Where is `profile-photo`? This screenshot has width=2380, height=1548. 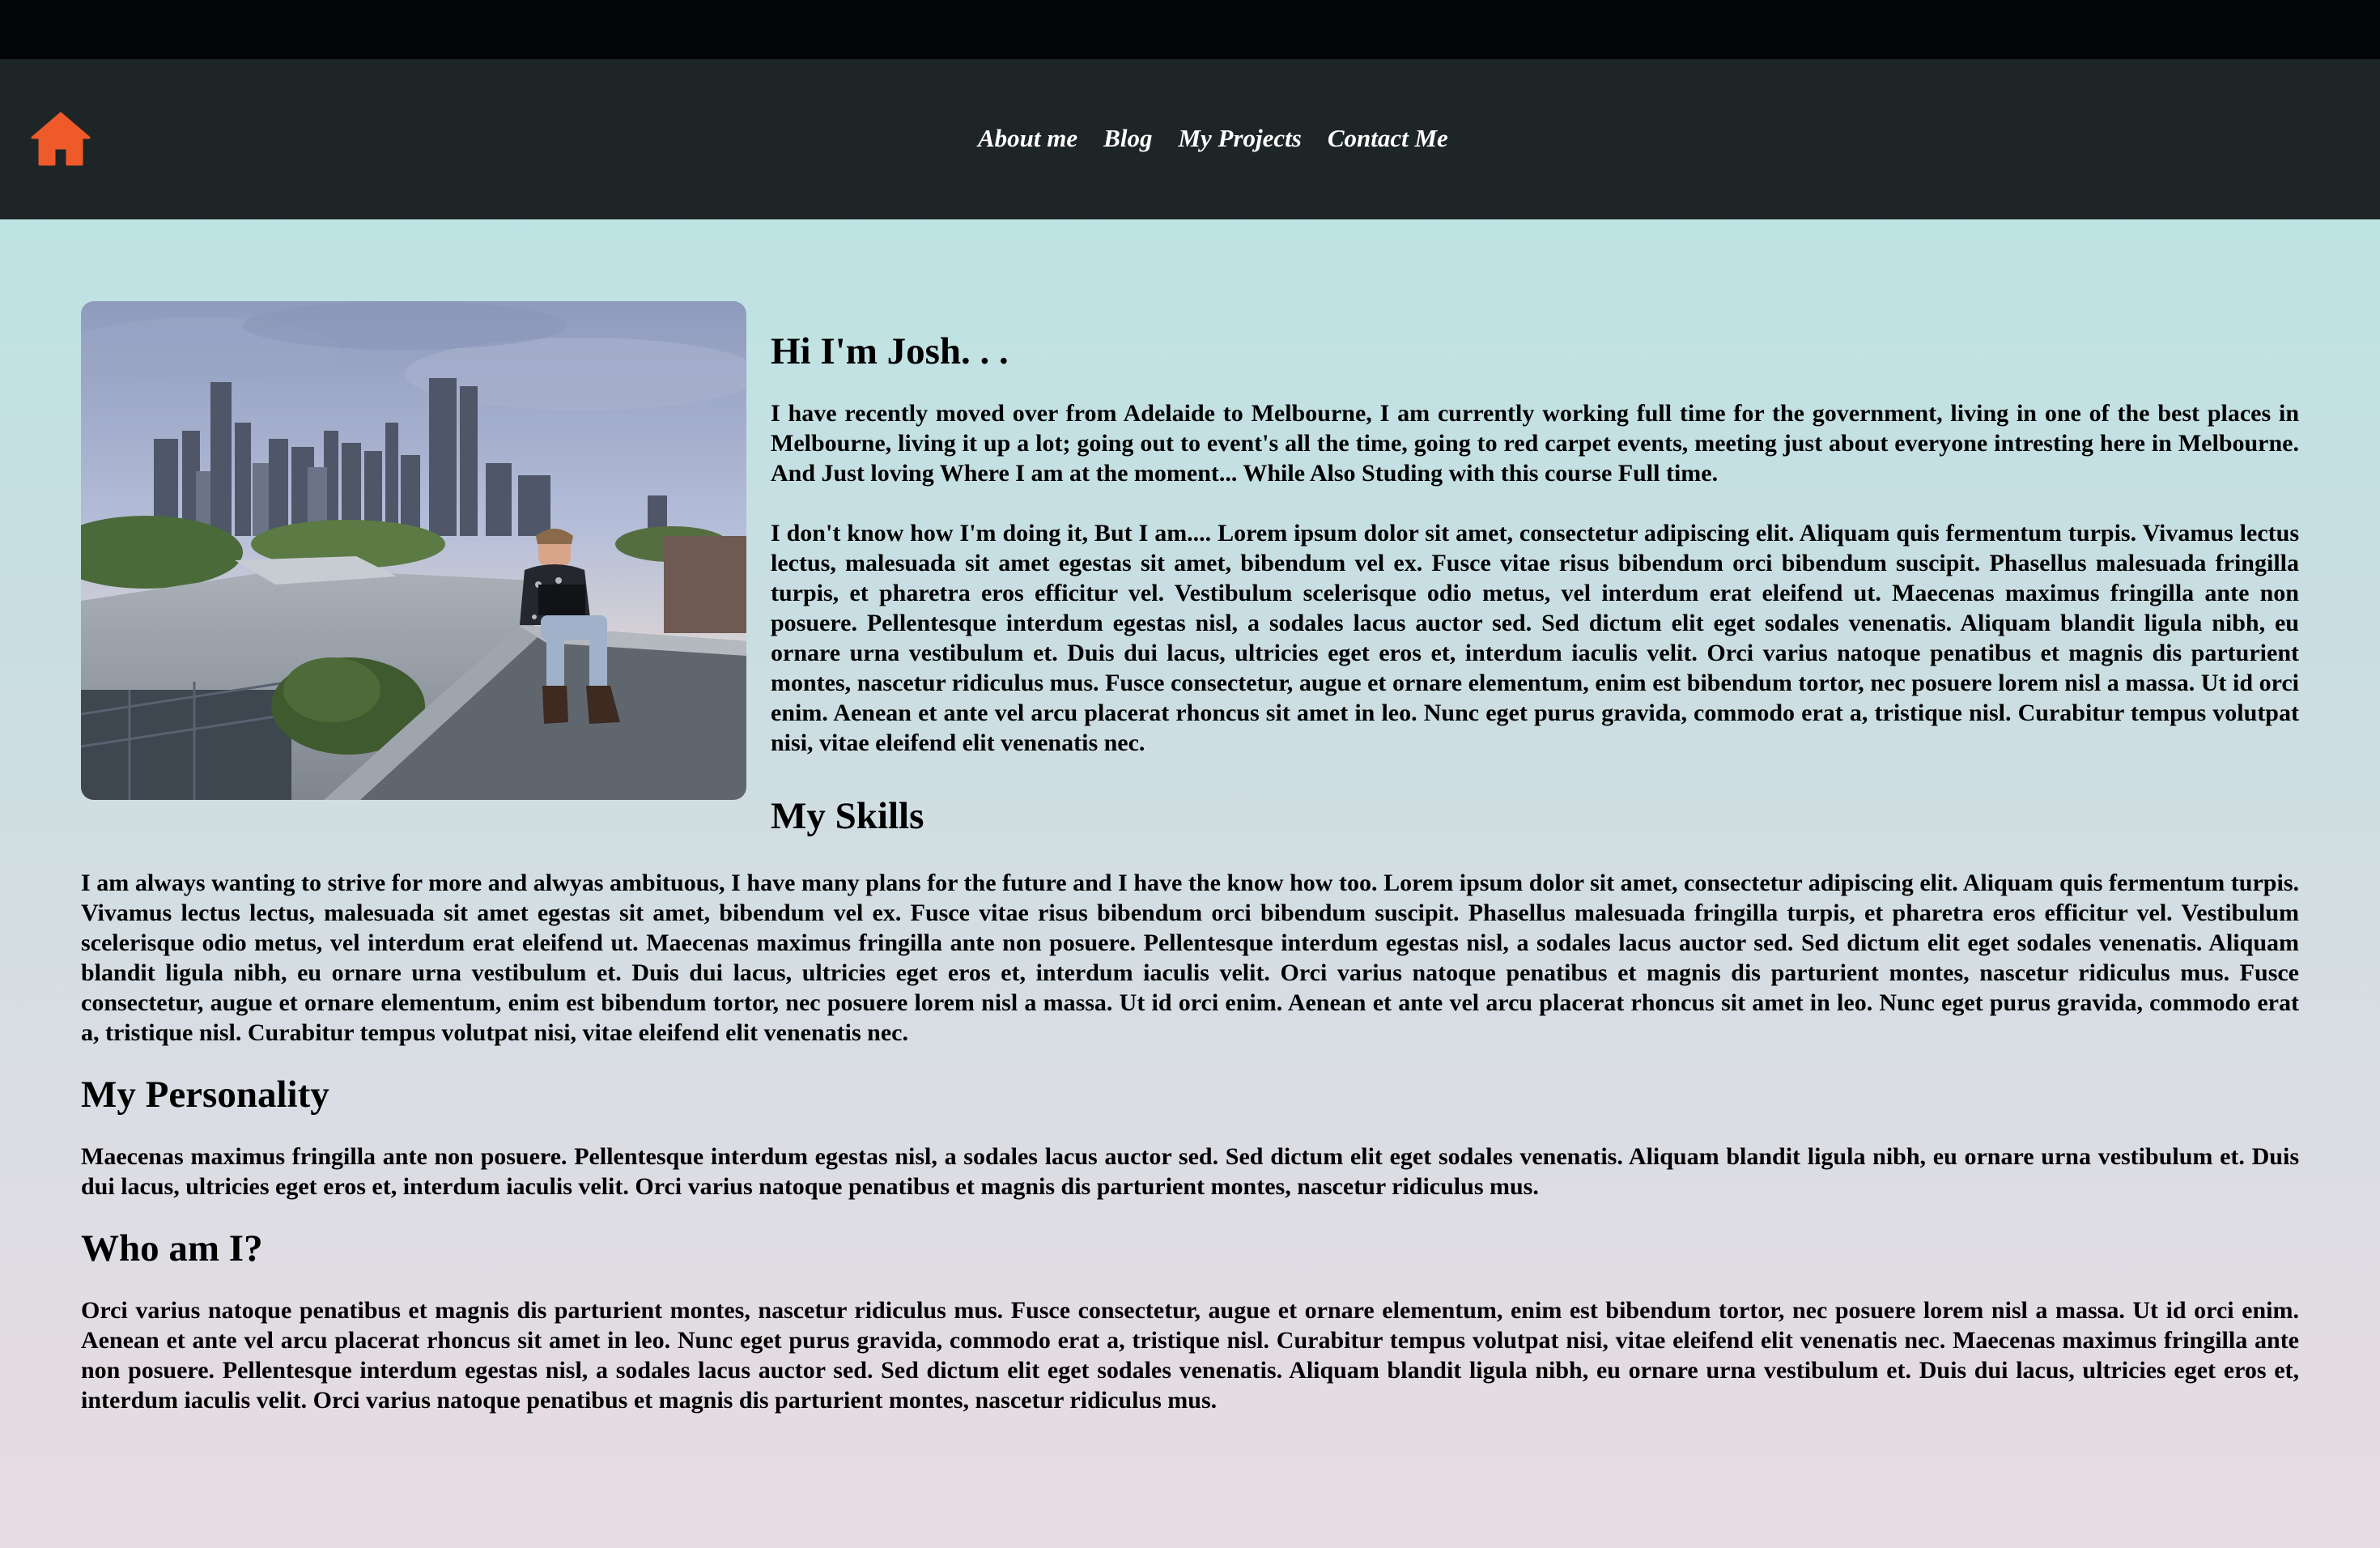 profile-photo is located at coordinates (413, 550).